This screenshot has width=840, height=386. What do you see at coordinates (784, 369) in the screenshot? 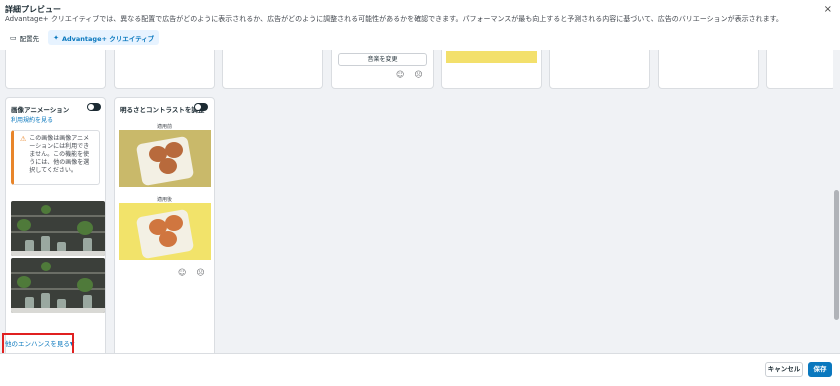
I see `cancel-button: キャンセル` at bounding box center [784, 369].